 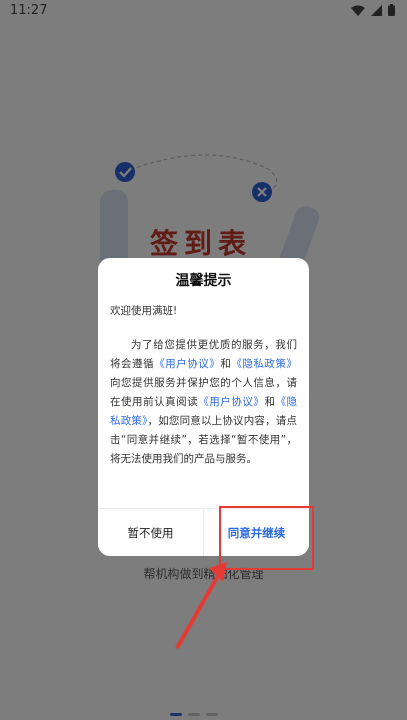 I want to click on wifi-icon, so click(x=358, y=10).